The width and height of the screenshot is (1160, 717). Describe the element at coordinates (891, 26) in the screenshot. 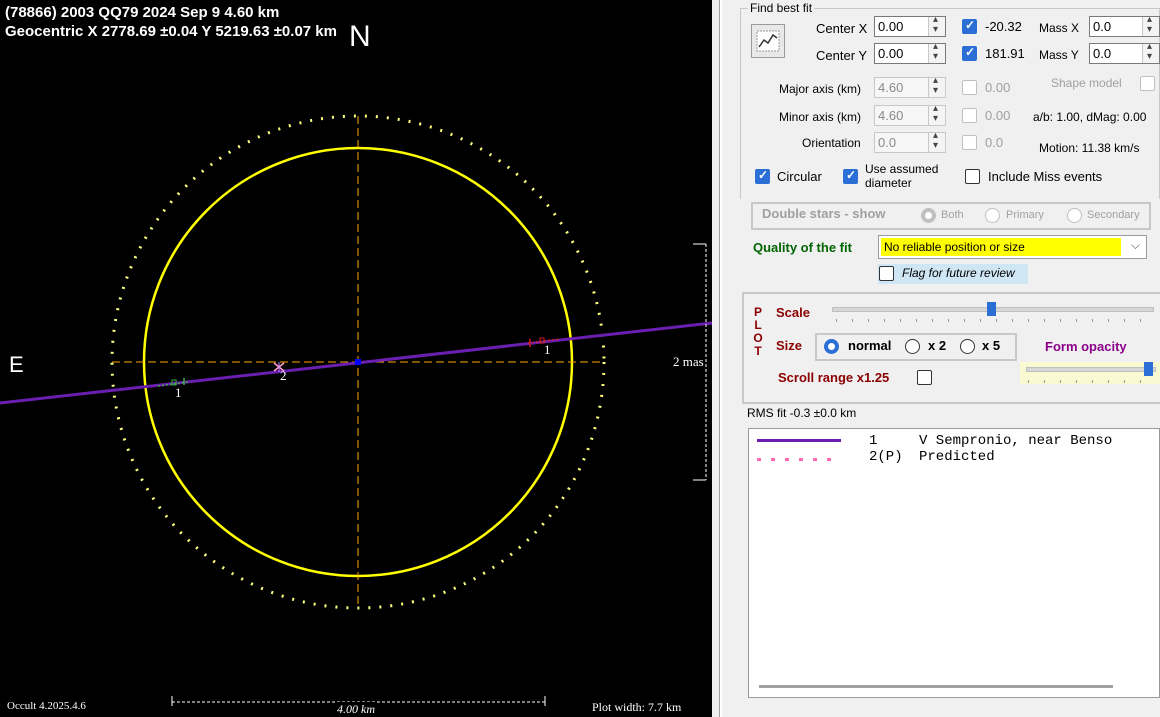

I see `center-x-value: 0.00` at that location.